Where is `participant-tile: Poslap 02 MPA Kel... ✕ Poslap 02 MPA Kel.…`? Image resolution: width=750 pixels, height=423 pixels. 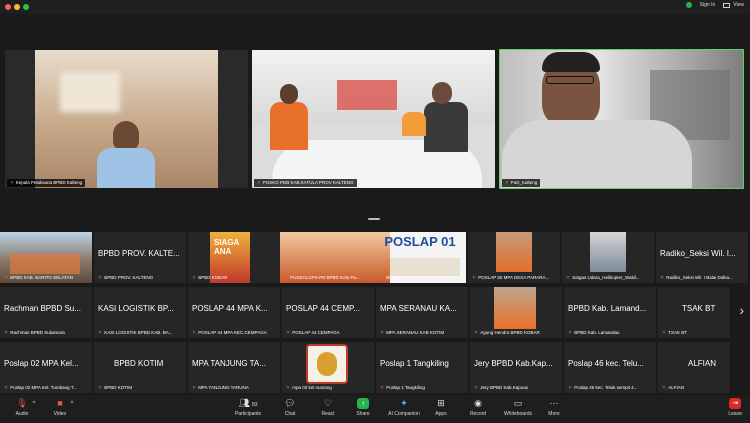 participant-tile: Poslap 02 MPA Kel... ✕ Poslap 02 MPA Kel.… is located at coordinates (46, 367).